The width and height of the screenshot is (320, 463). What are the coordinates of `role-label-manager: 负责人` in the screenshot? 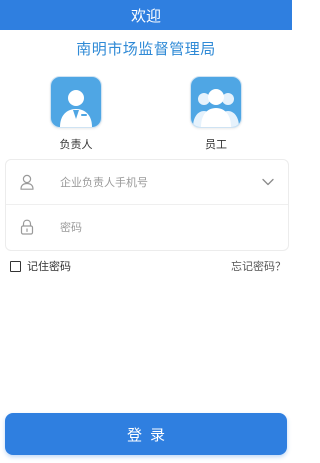 It's located at (76, 144).